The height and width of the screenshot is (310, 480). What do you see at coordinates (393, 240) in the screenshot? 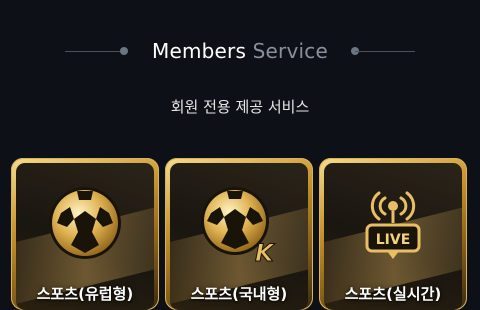
I see `live-text: LIVE` at bounding box center [393, 240].